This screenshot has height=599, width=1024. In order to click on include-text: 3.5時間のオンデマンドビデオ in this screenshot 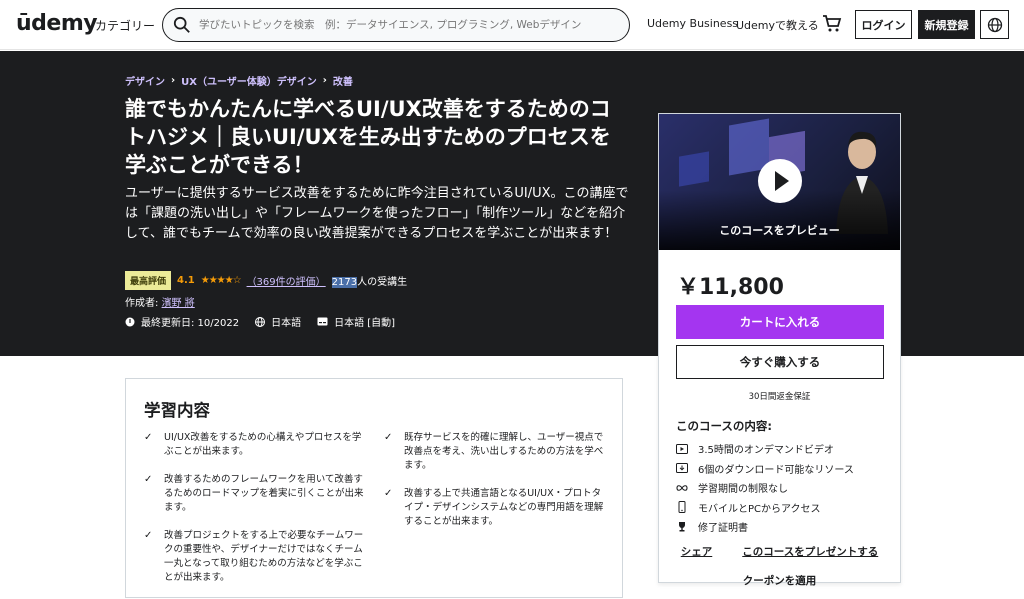, I will do `click(766, 451)`.